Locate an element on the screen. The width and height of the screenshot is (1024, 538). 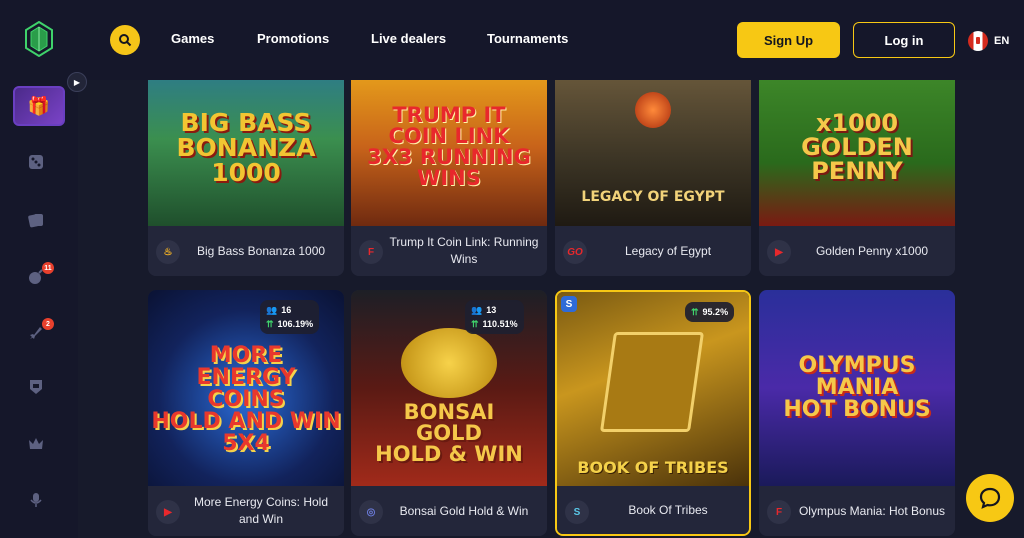
rtp-value: 110.51% is located at coordinates (500, 324).